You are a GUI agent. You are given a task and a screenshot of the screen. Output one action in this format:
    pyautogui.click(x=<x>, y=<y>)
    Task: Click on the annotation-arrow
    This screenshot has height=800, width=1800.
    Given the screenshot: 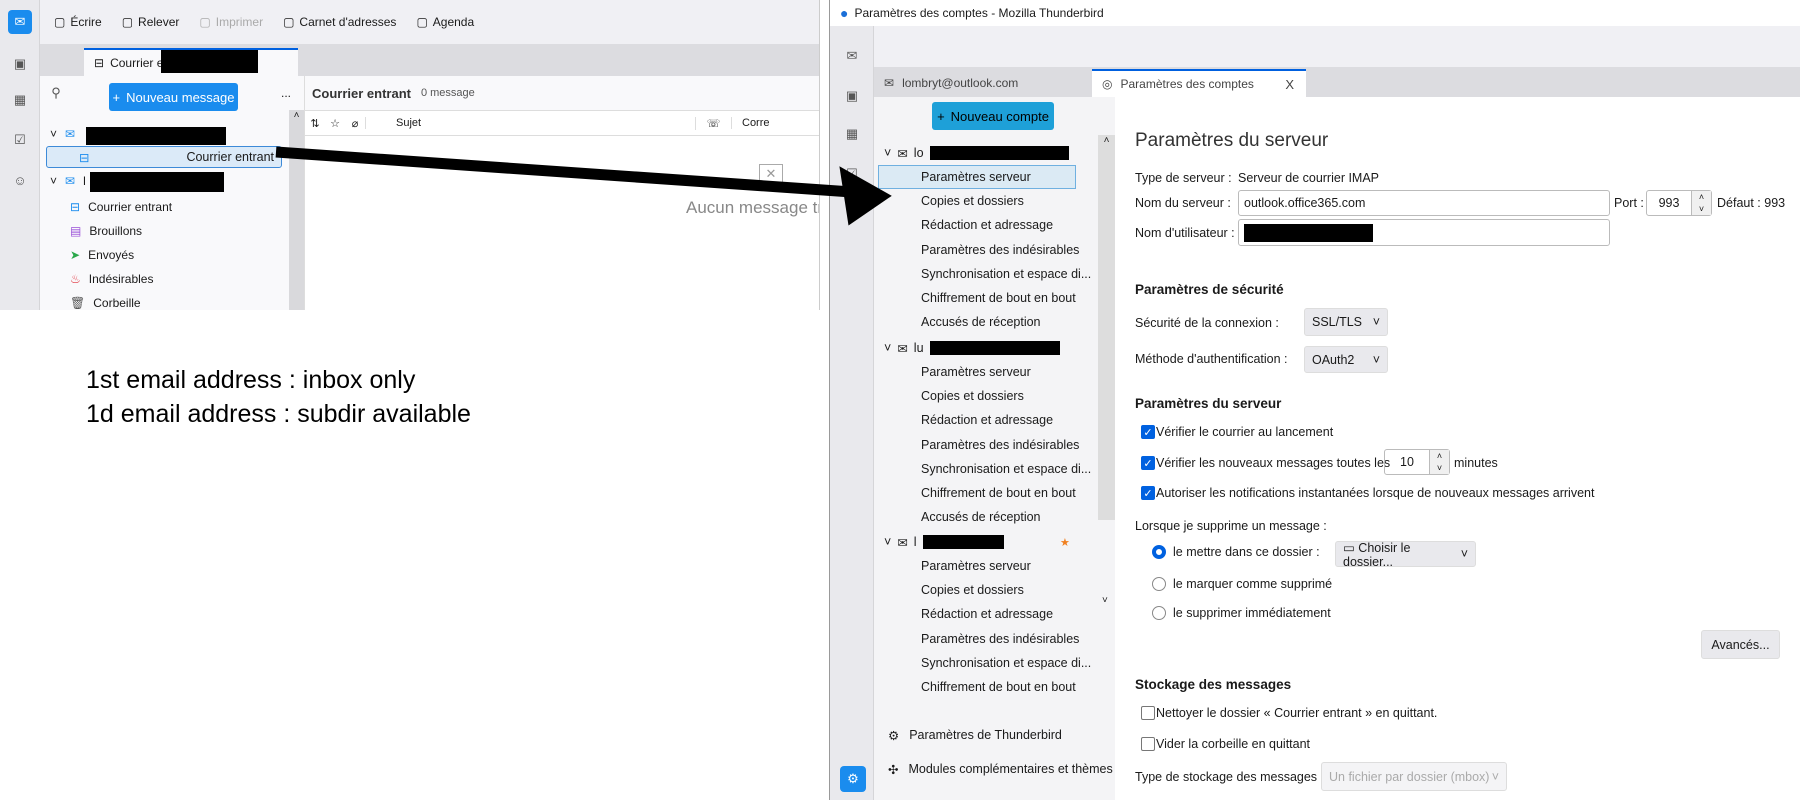 What is the action you would take?
    pyautogui.click(x=583, y=186)
    